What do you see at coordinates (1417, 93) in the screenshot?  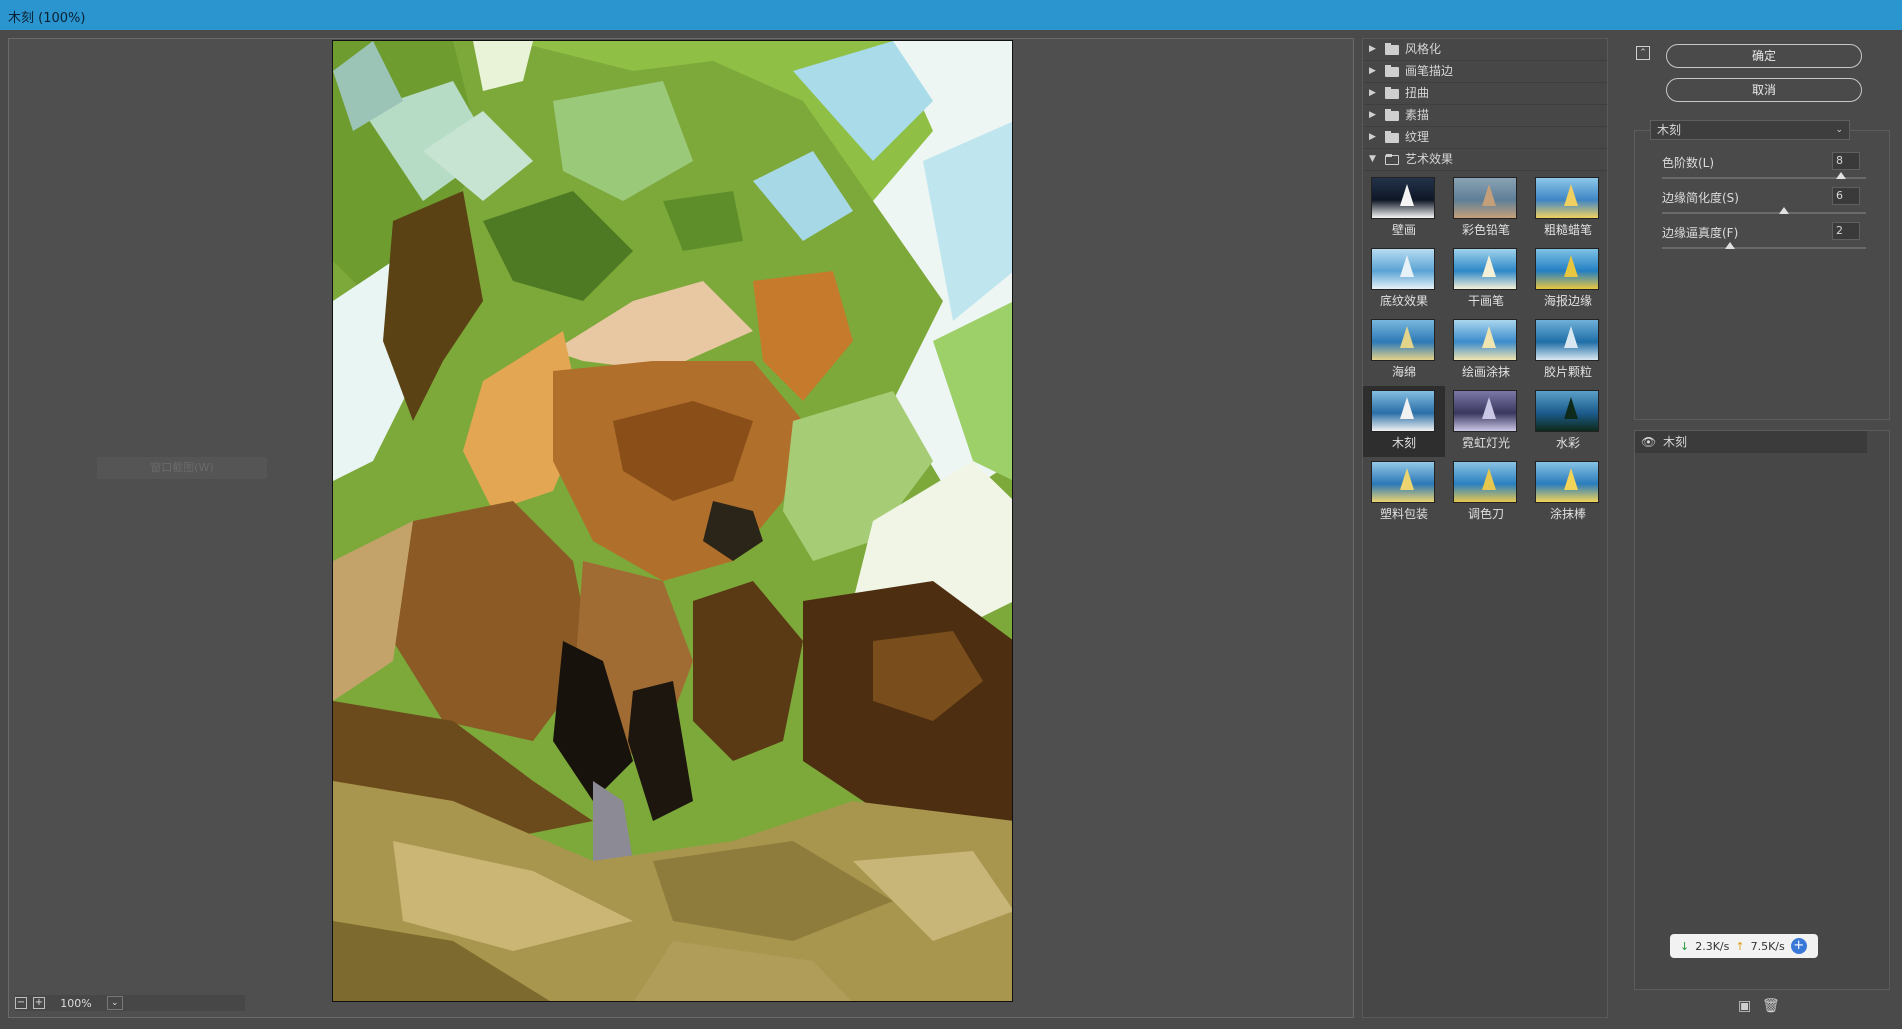 I see `folder-label: 扭曲` at bounding box center [1417, 93].